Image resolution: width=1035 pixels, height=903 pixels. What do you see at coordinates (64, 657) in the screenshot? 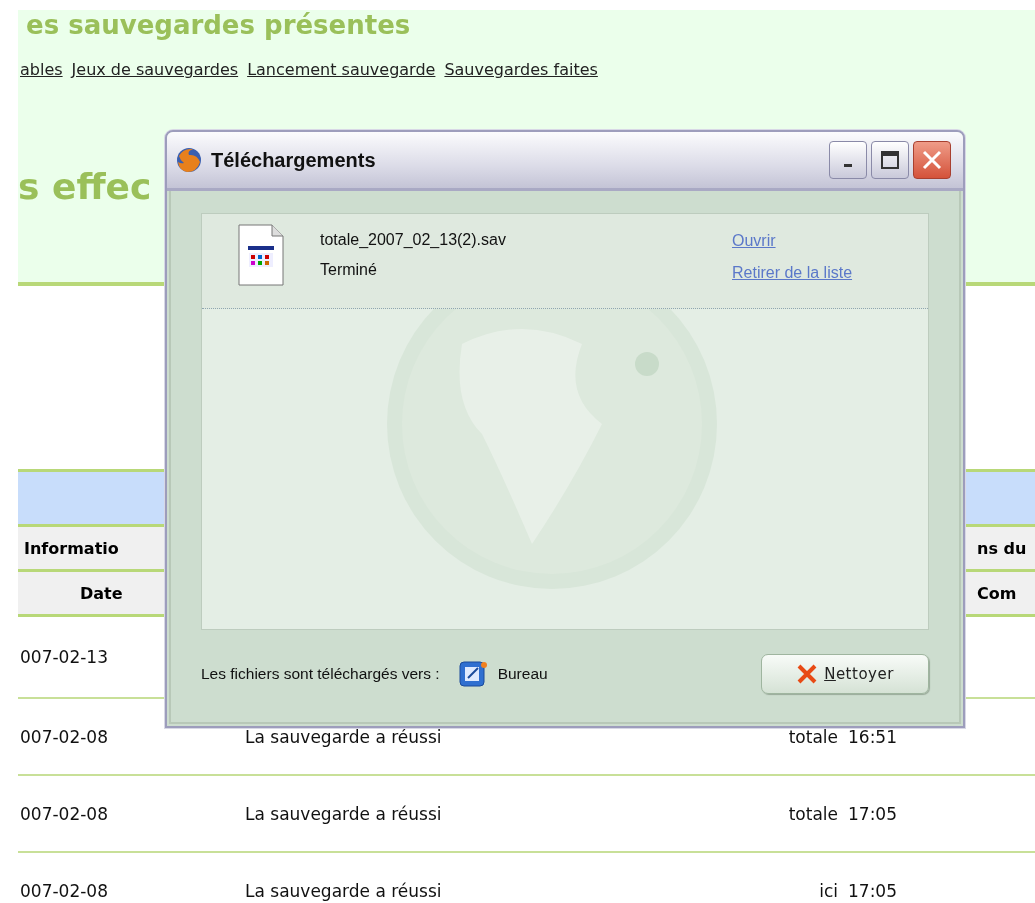
I see `table-cell-text: 007-02-13` at bounding box center [64, 657].